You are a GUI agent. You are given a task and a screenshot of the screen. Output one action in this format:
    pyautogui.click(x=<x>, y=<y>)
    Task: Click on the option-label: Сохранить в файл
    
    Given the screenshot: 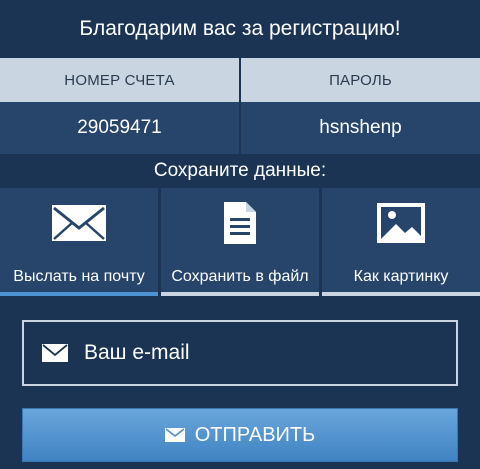 What is the action you would take?
    pyautogui.click(x=240, y=276)
    